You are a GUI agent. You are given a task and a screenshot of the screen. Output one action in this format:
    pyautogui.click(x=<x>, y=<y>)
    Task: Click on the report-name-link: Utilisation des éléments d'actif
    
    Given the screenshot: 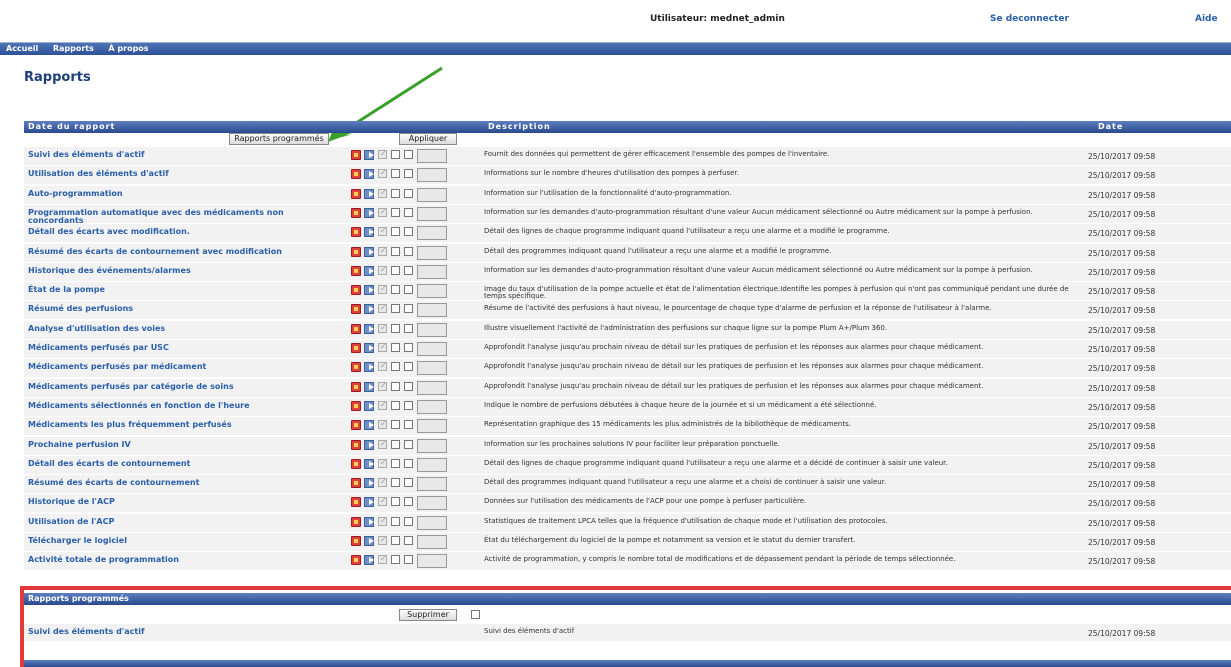 What is the action you would take?
    pyautogui.click(x=178, y=174)
    